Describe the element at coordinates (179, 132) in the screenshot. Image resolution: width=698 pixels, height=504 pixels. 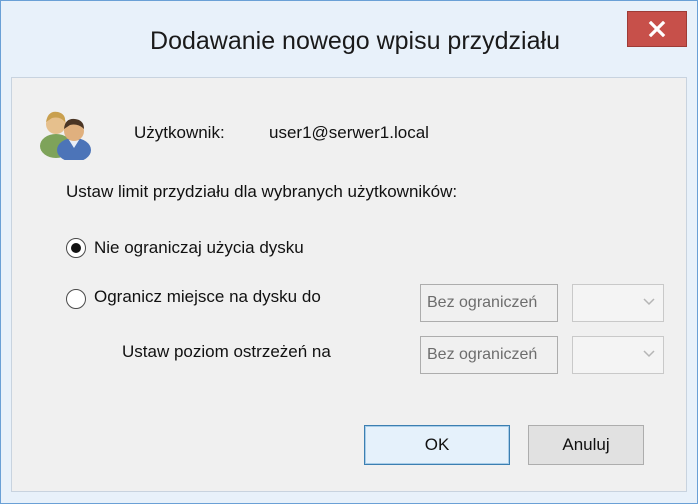
I see `user-label: Użytkownik:` at that location.